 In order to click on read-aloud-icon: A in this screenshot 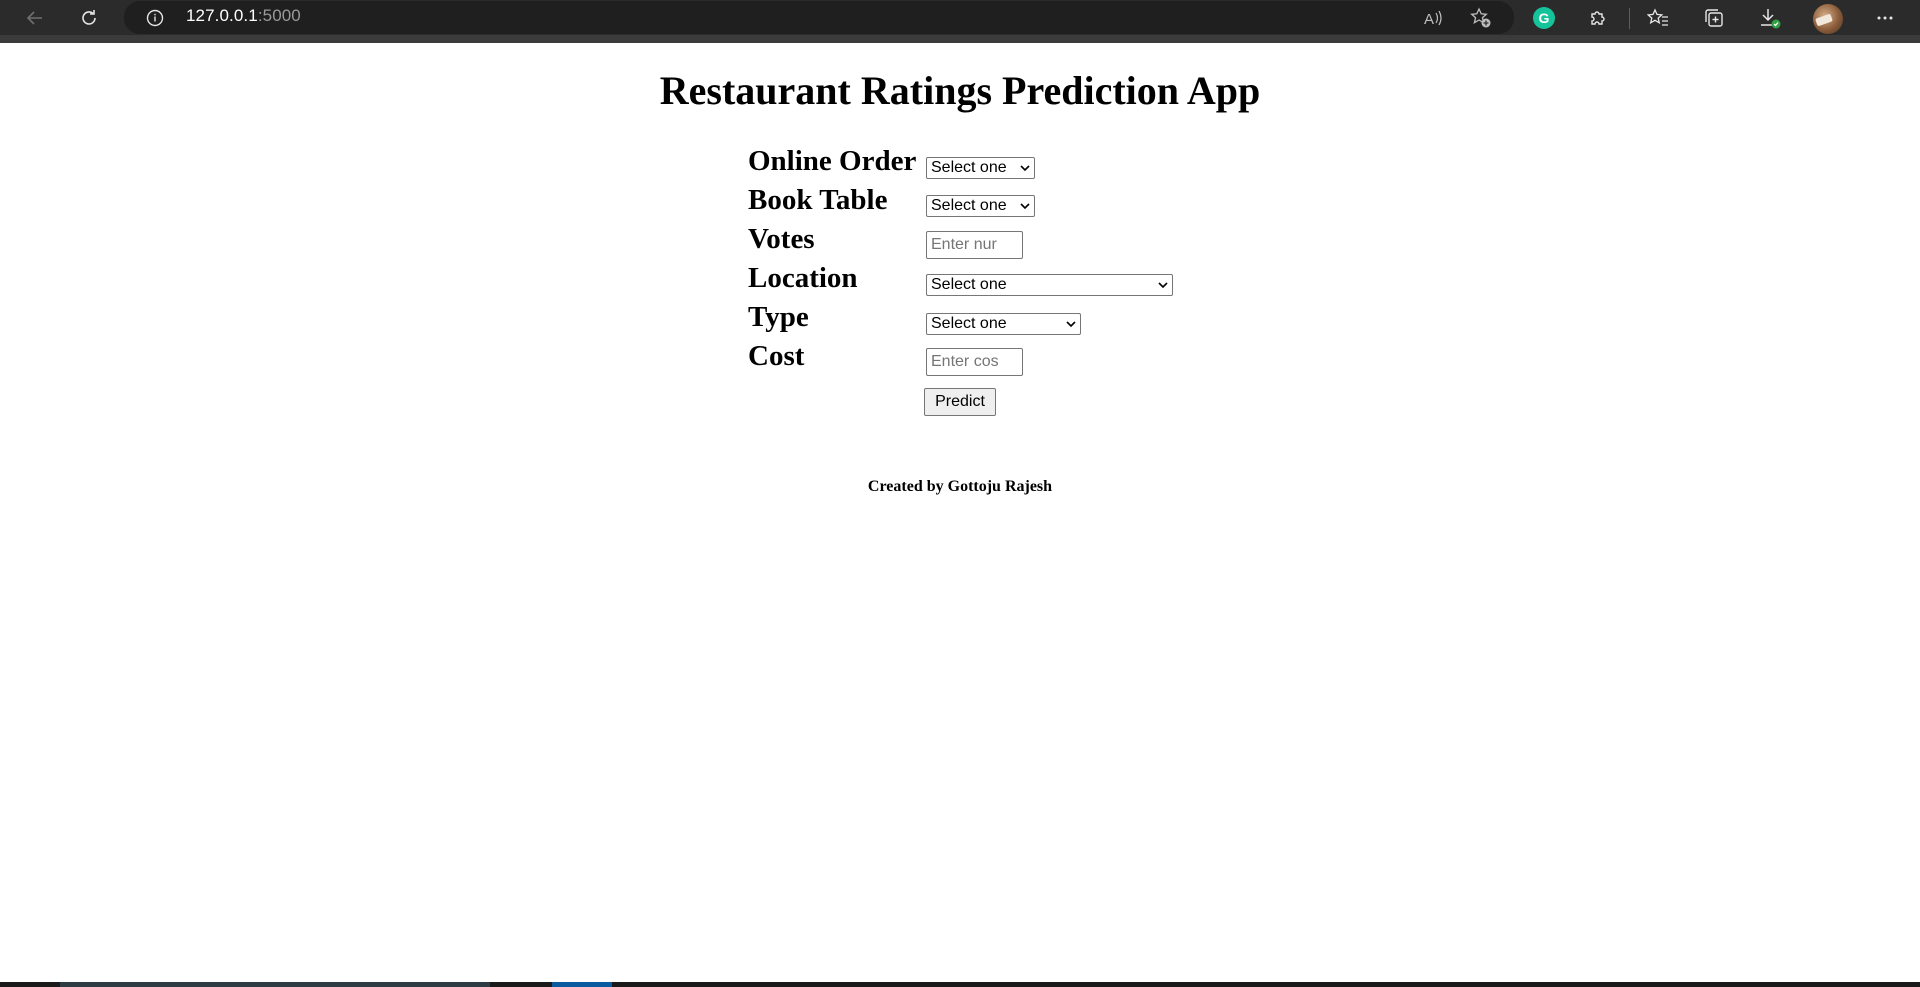, I will do `click(1433, 19)`.